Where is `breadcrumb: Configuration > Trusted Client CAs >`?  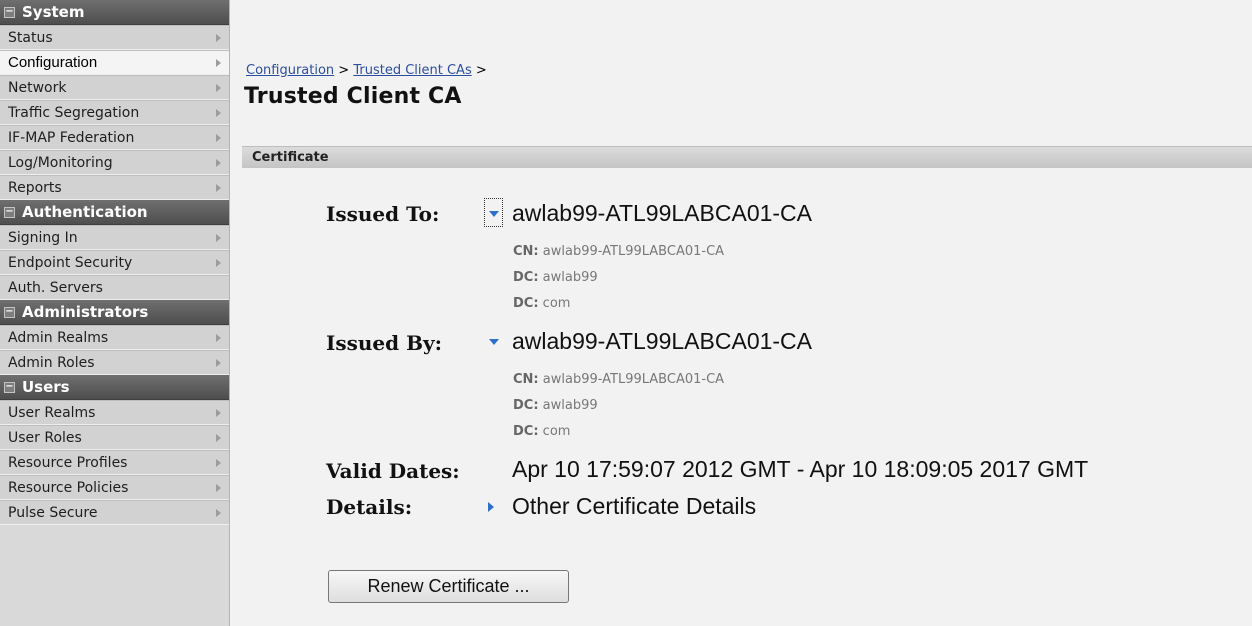
breadcrumb: Configuration > Trusted Client CAs > is located at coordinates (366, 70).